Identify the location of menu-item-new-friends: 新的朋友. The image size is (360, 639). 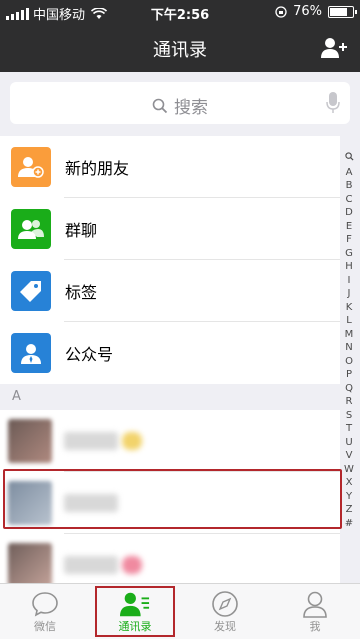
(170, 167).